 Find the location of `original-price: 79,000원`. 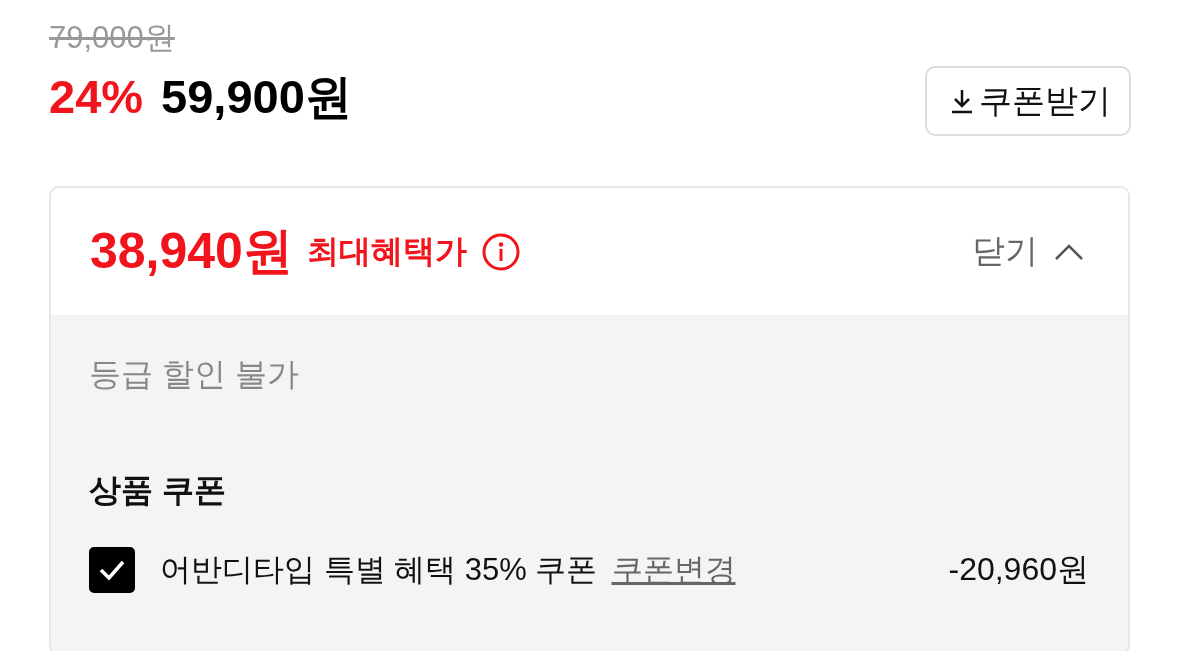

original-price: 79,000원 is located at coordinates (112, 38).